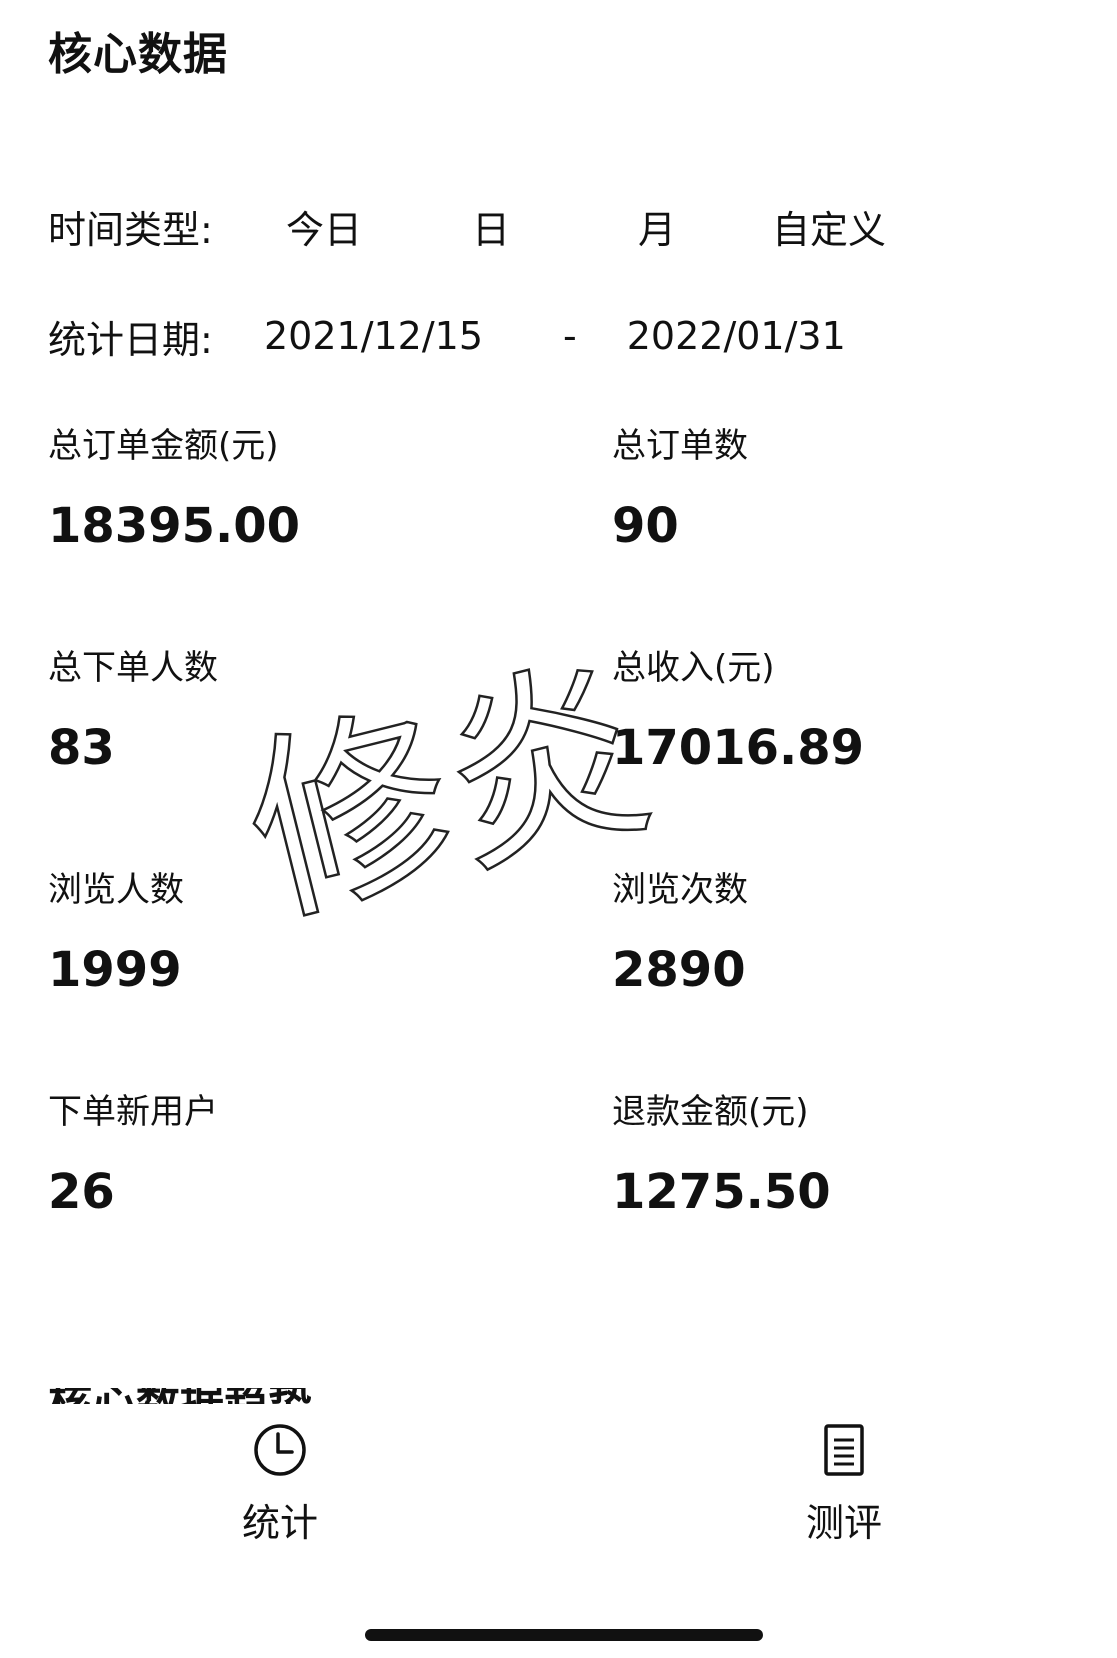 This screenshot has height=1658, width=1117. I want to click on metric-new-buyers: 下单新用户 26, so click(133, 1155).